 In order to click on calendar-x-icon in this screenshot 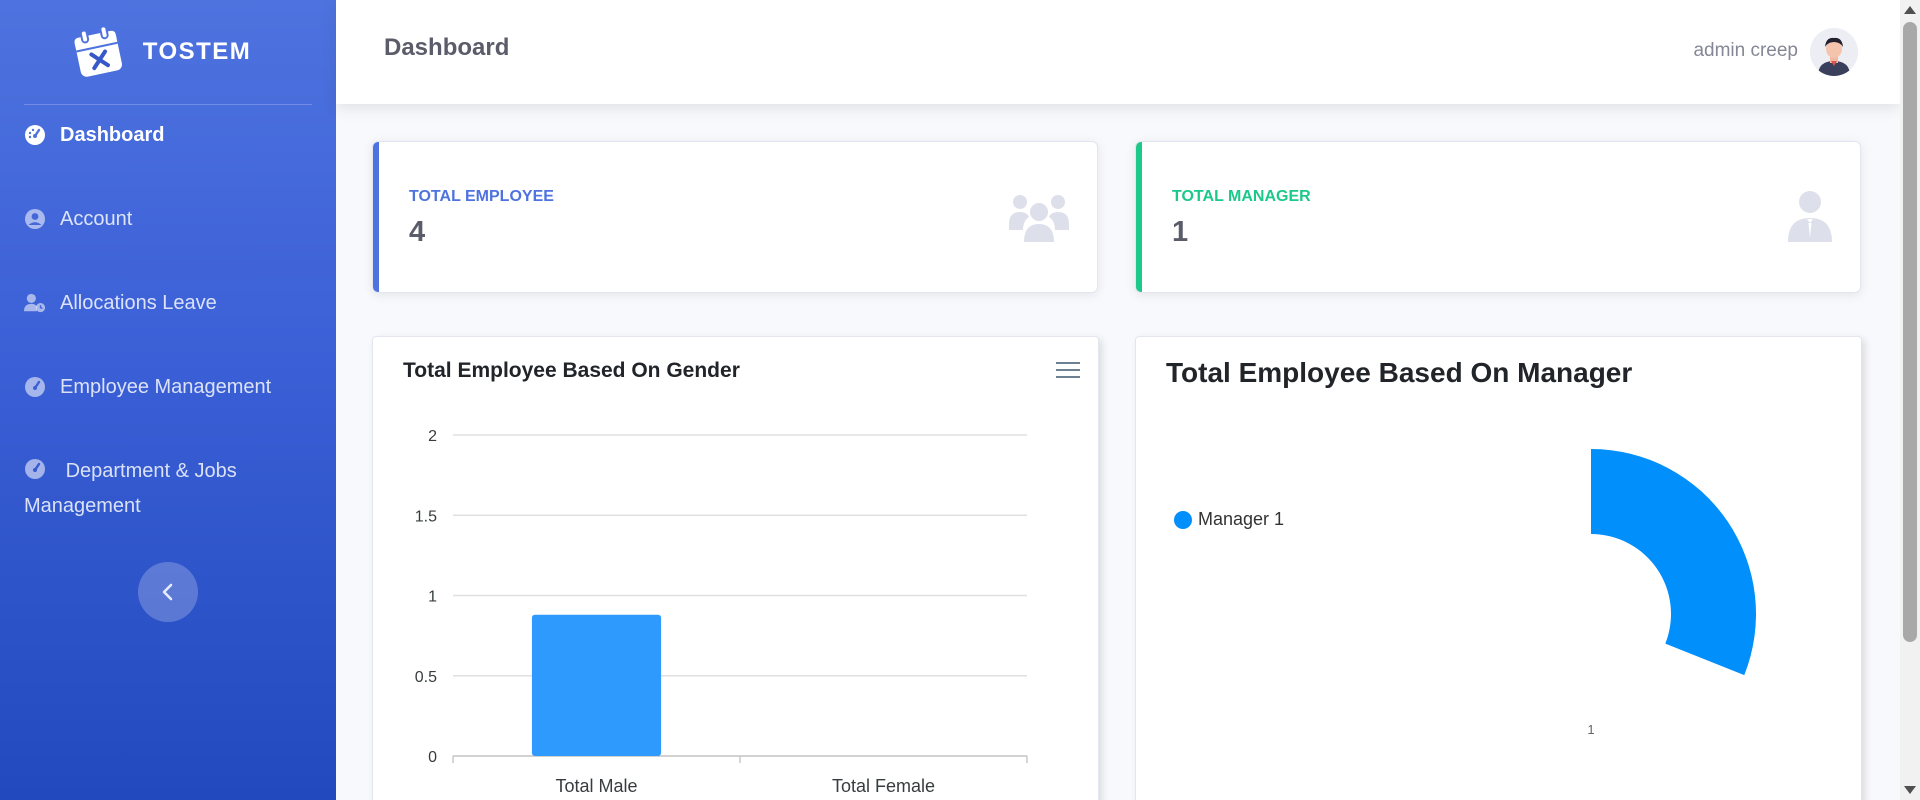, I will do `click(98, 51)`.